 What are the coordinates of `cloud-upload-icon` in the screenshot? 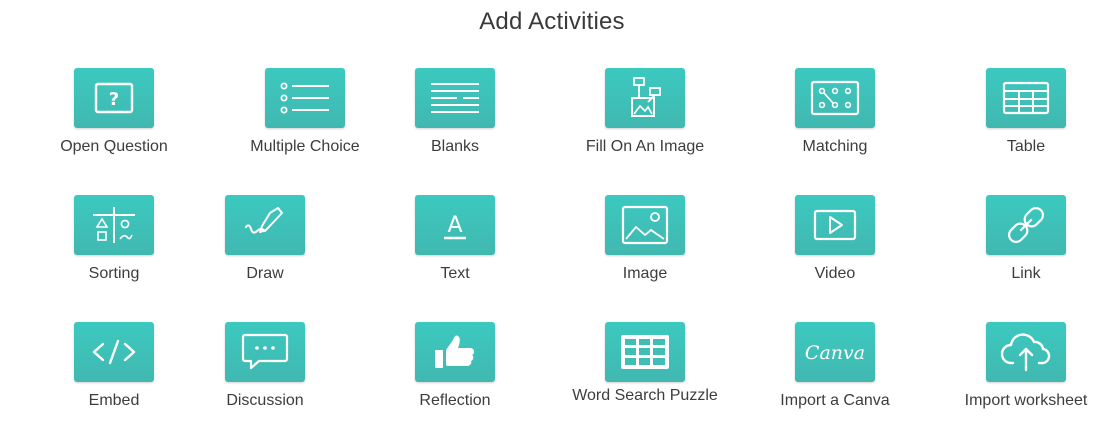 It's located at (1025, 352).